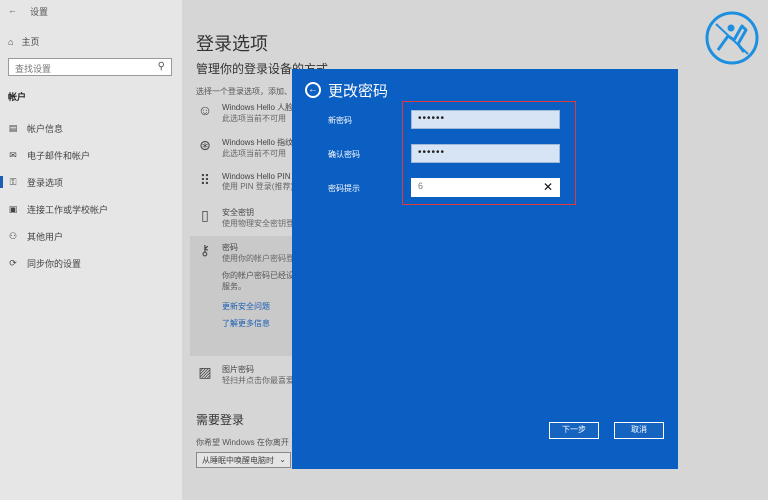 Image resolution: width=768 pixels, height=500 pixels. What do you see at coordinates (205, 250) in the screenshot?
I see `key-icon: ⚷` at bounding box center [205, 250].